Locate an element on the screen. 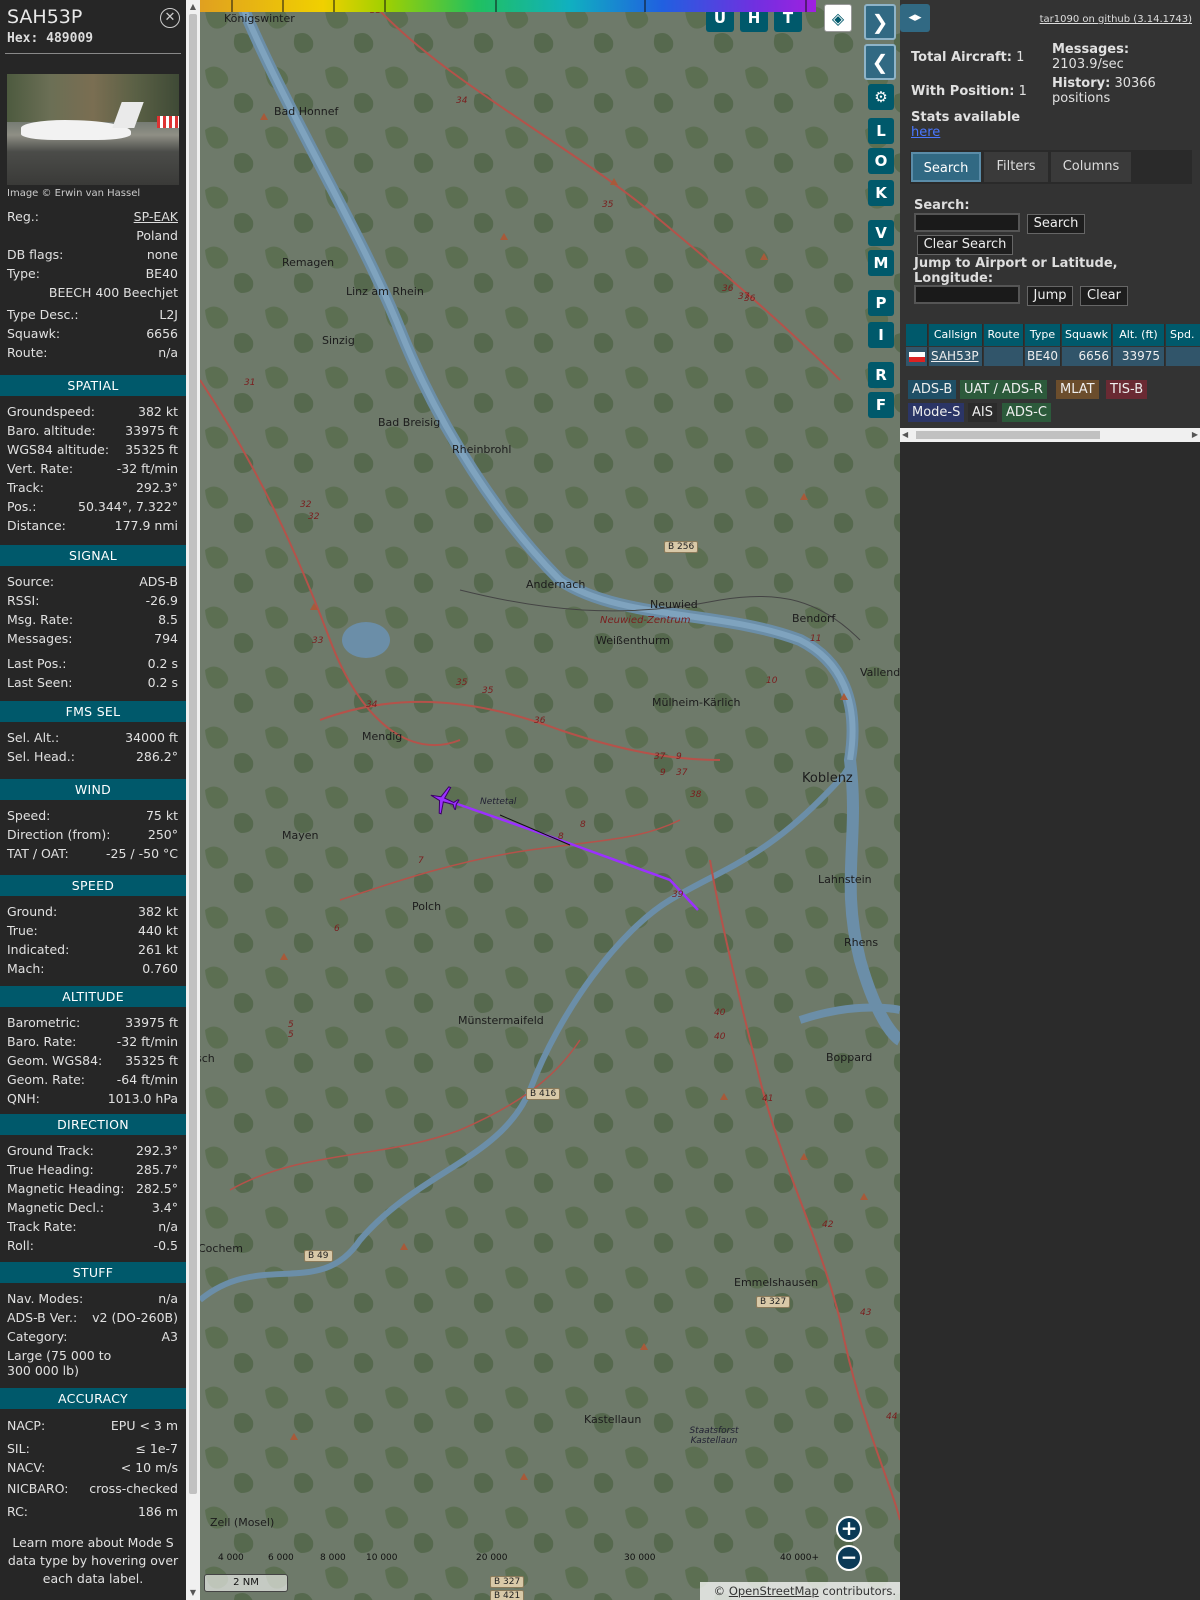 This screenshot has width=1200, height=1600. detail-label: WGS84 altitude: is located at coordinates (58, 449).